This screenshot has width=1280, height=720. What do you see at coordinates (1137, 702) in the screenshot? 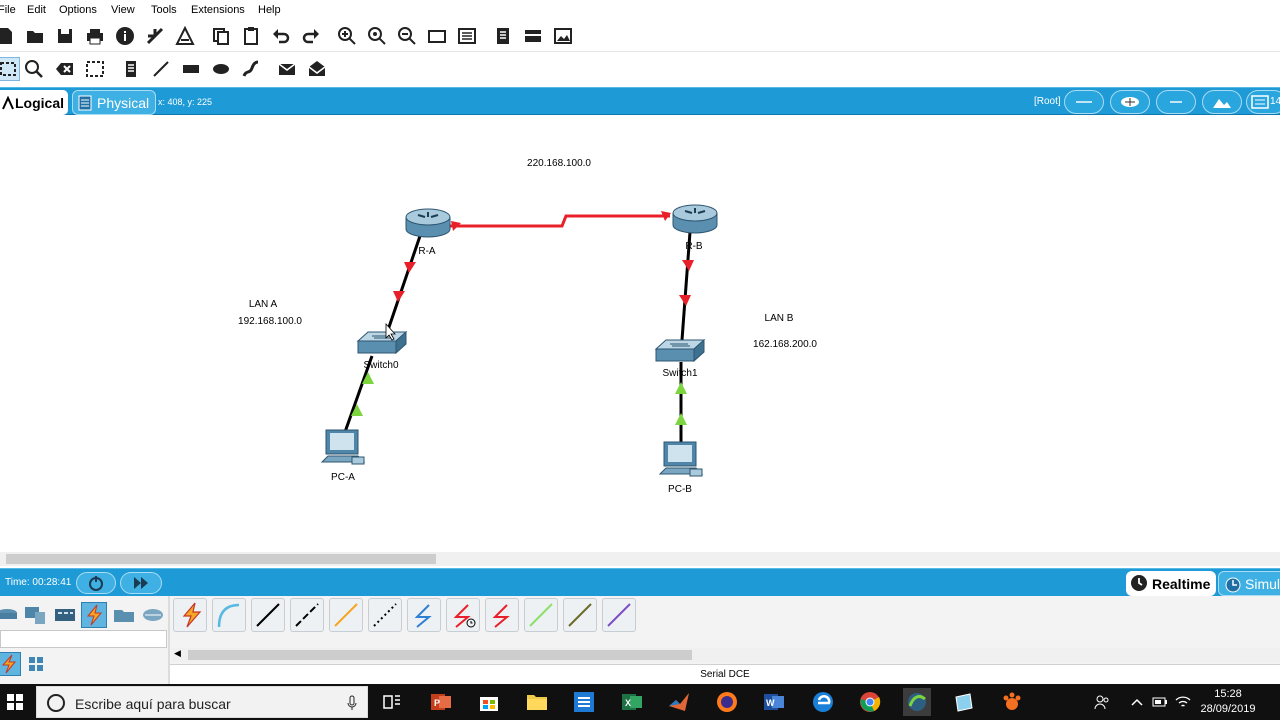
I see `chevron-up-icon` at bounding box center [1137, 702].